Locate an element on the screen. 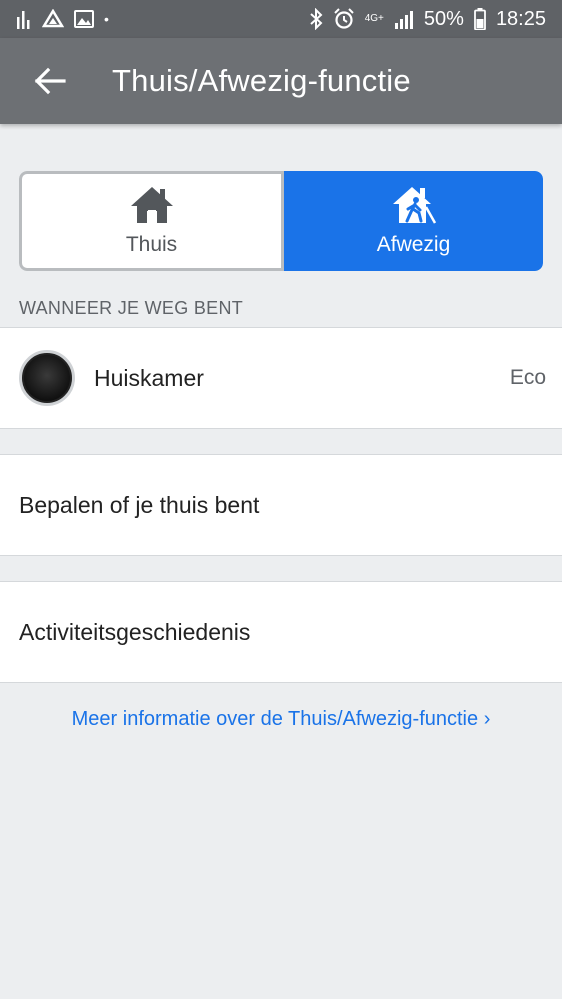 Image resolution: width=562 pixels, height=999 pixels. activity-history-row: Activiteitsgeschiedenis is located at coordinates (281, 632).